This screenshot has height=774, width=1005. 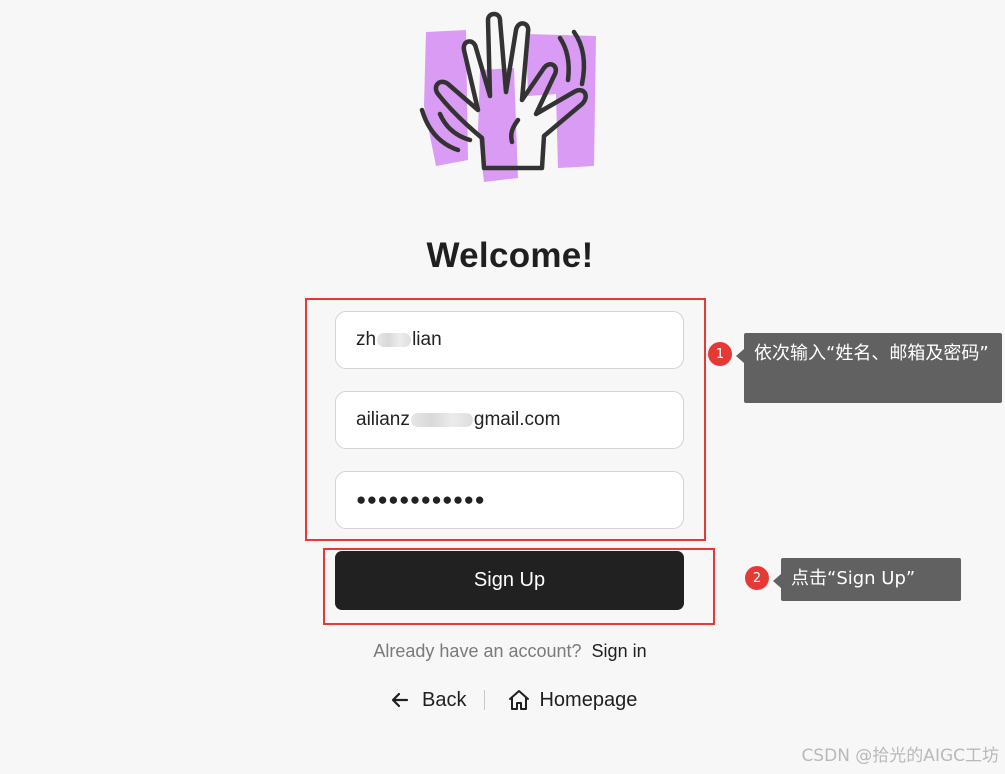 I want to click on back-label: Back, so click(x=444, y=699).